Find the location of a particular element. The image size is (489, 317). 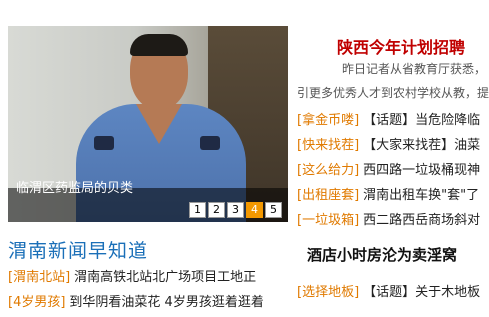

list-item: [出租座套] 渭南出租车换"套"了 is located at coordinates (393, 197).